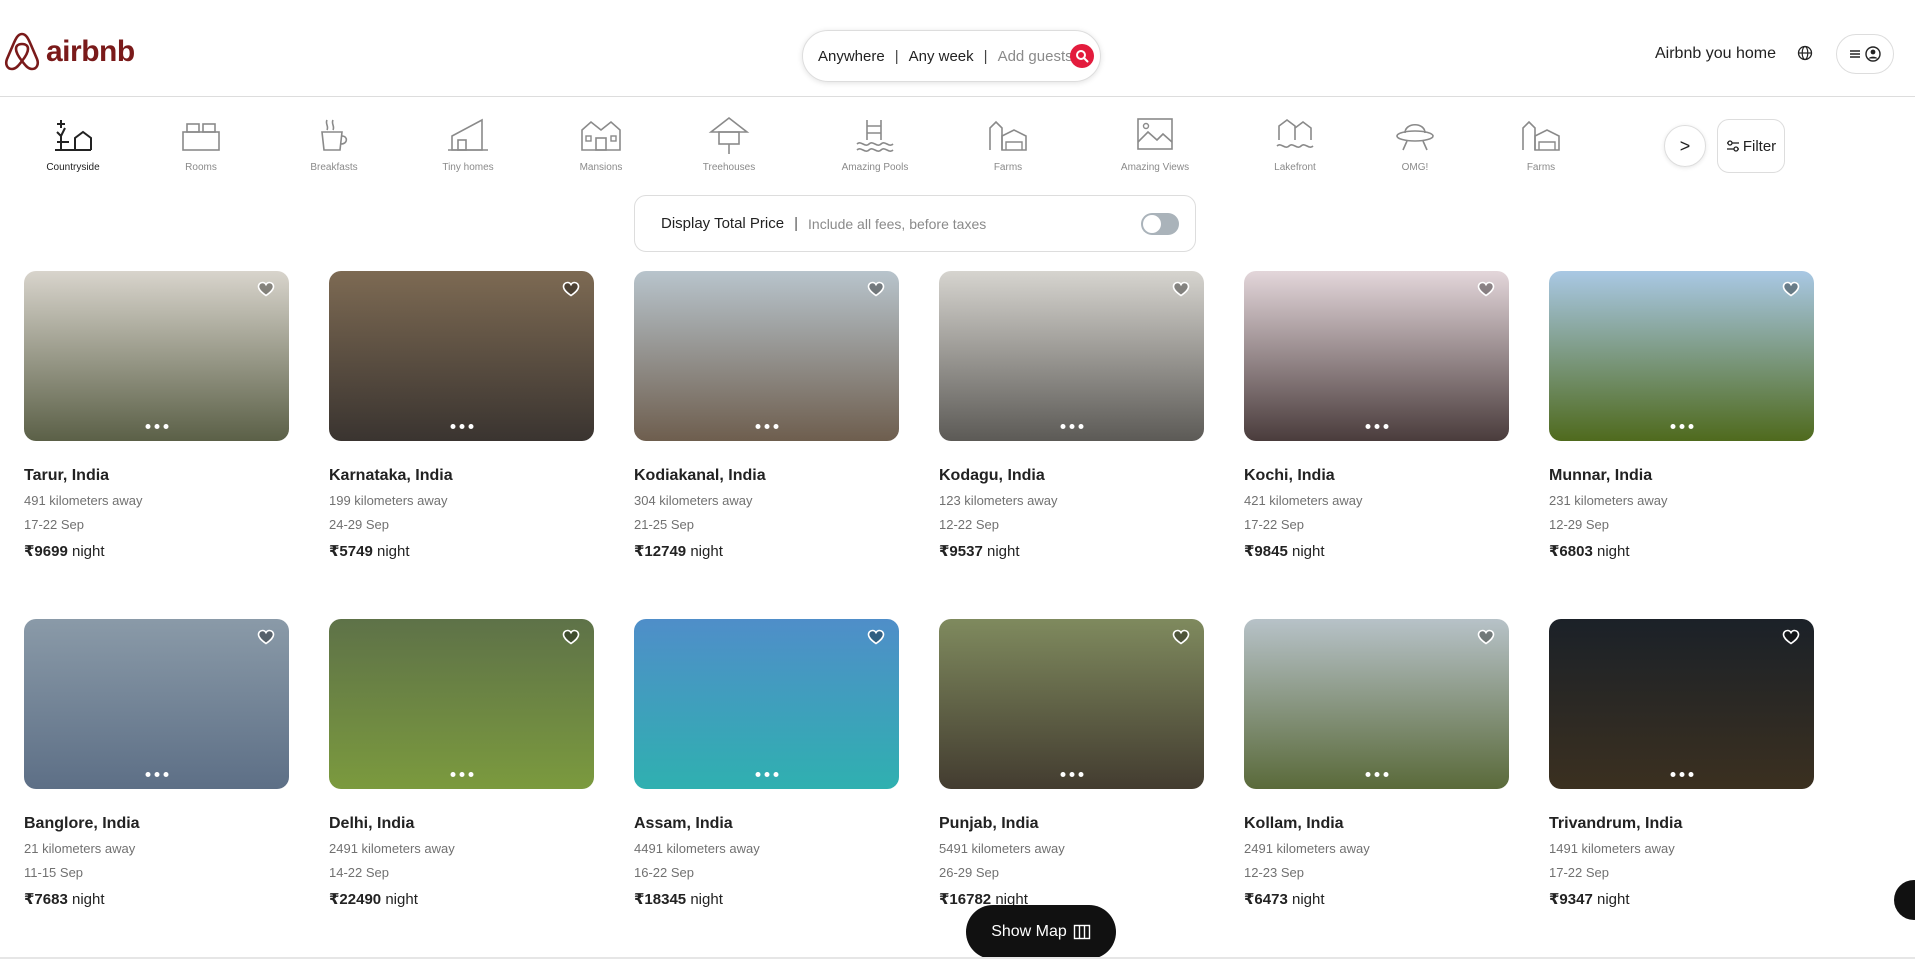  Describe the element at coordinates (468, 134) in the screenshot. I see `tiny-homes-icon` at that location.